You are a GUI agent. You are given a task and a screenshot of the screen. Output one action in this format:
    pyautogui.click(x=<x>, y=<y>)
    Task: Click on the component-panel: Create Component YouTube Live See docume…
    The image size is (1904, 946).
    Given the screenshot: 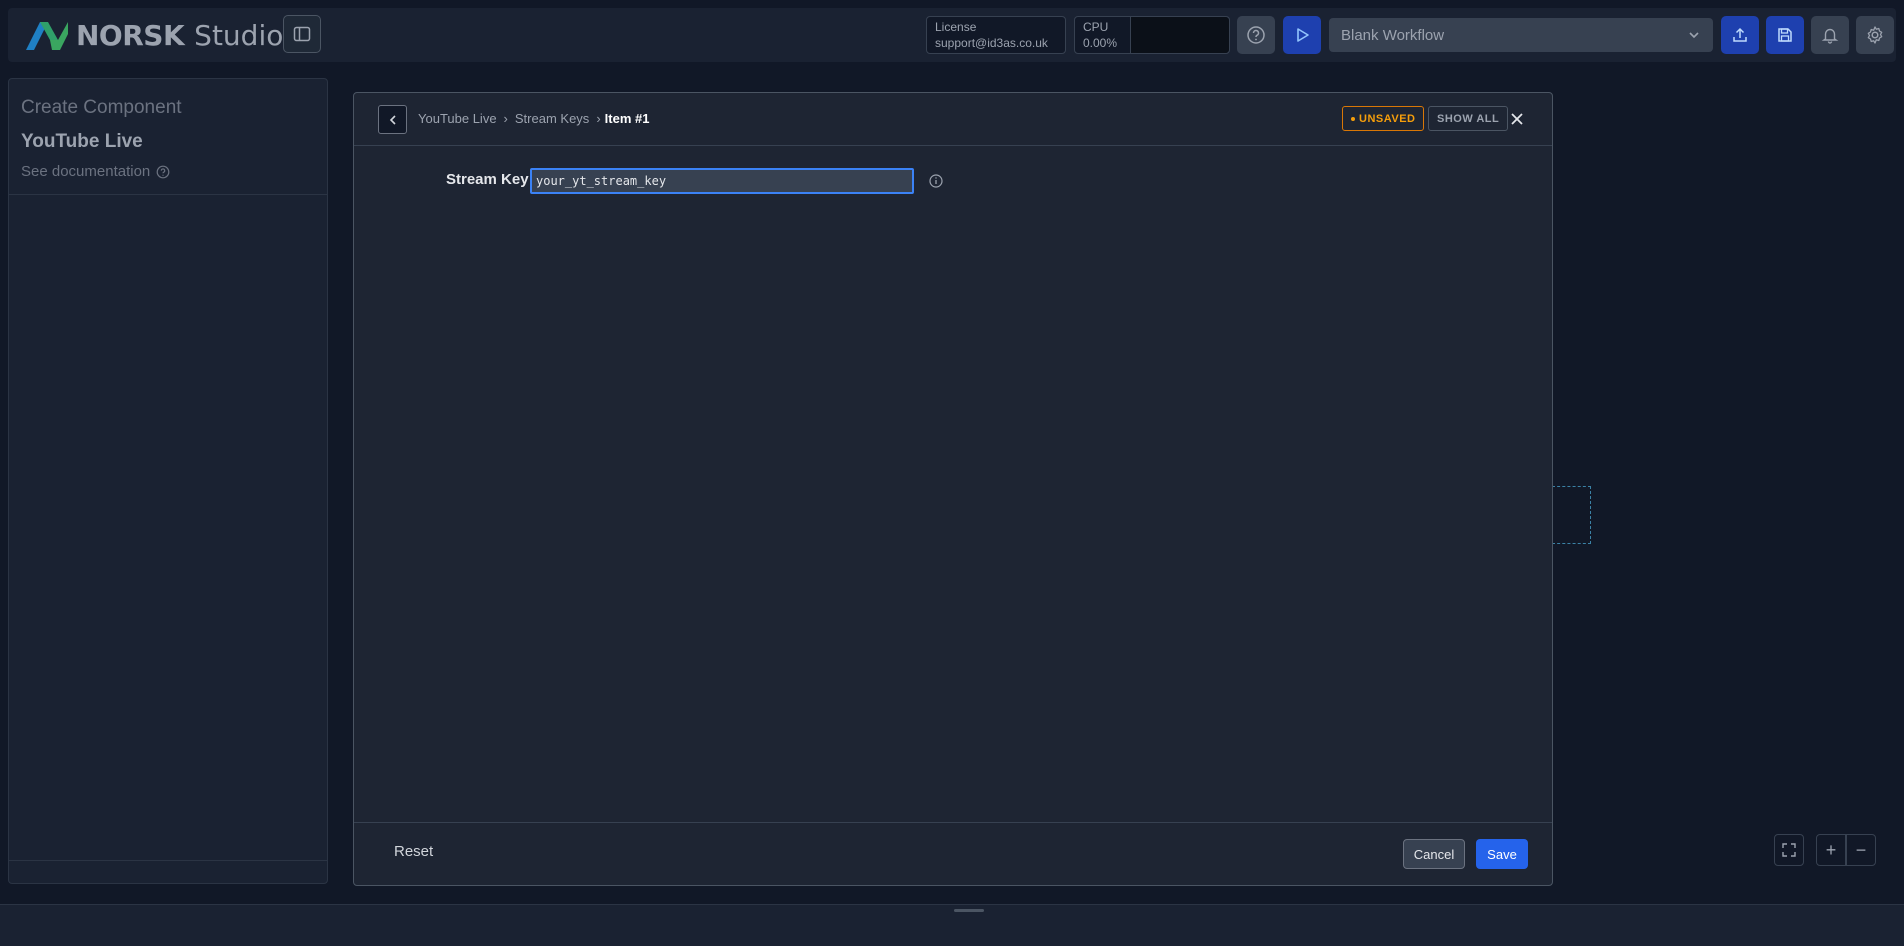 What is the action you would take?
    pyautogui.click(x=168, y=481)
    